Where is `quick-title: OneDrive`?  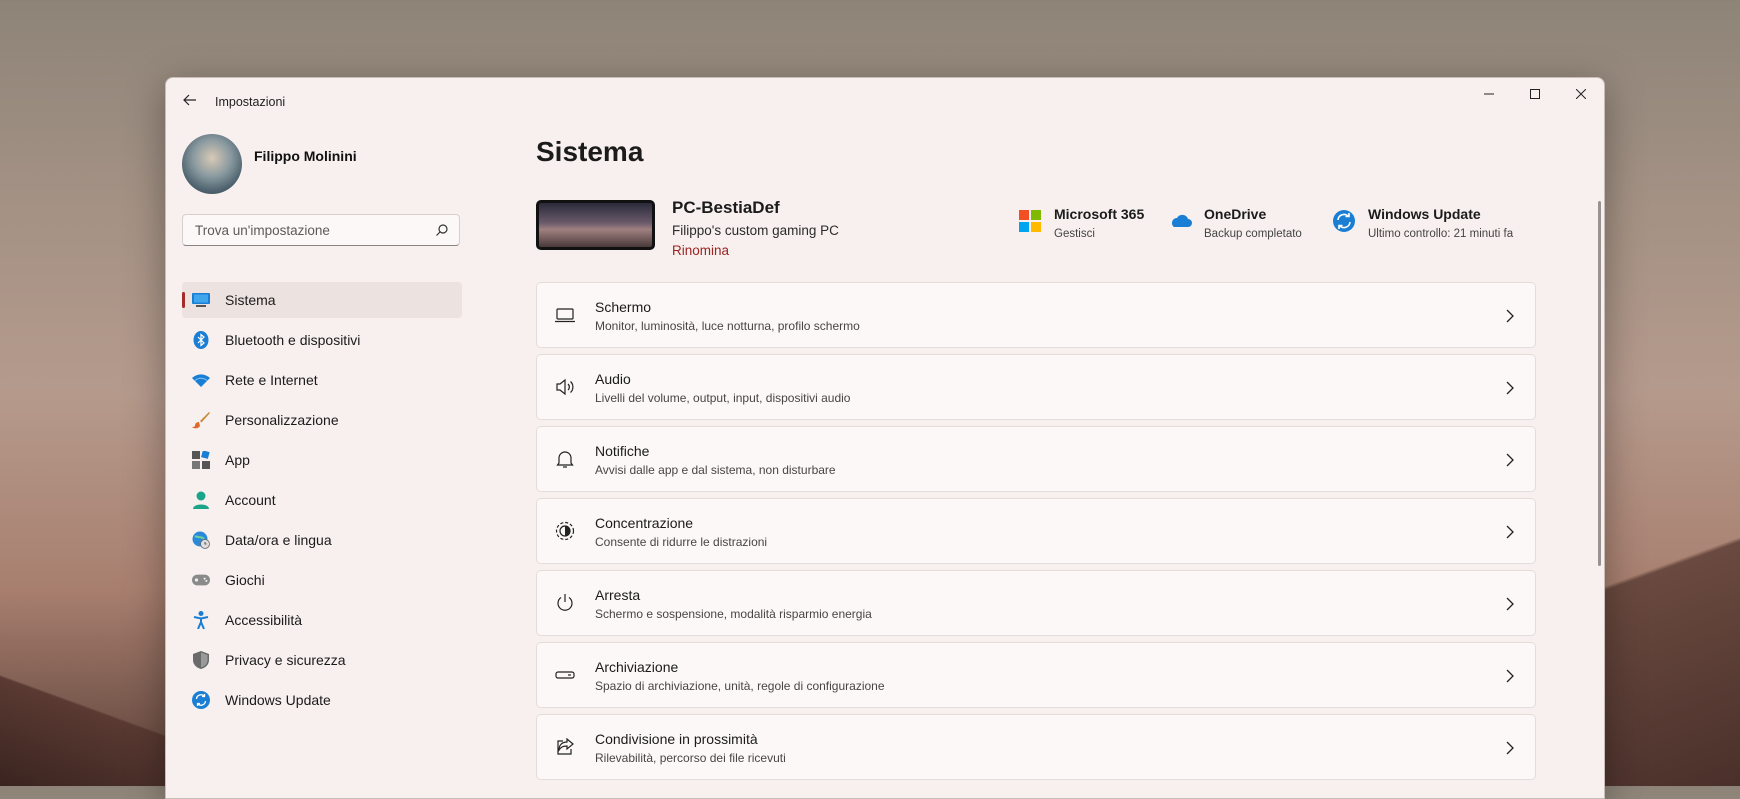 quick-title: OneDrive is located at coordinates (1235, 214).